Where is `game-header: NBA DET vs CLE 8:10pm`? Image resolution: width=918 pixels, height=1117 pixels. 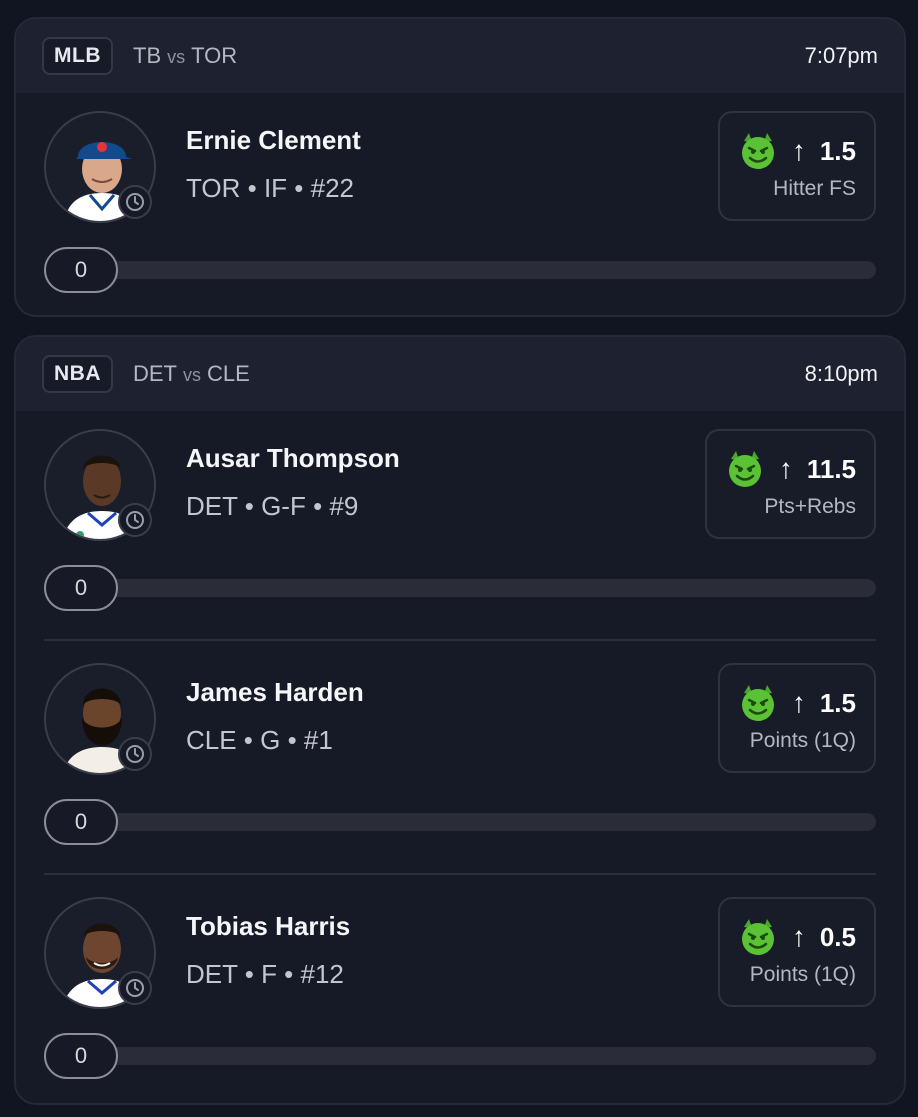
game-header: NBA DET vs CLE 8:10pm is located at coordinates (460, 374).